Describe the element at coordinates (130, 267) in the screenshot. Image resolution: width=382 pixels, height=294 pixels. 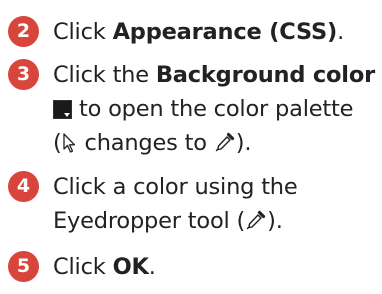
I see `ok-label: OK` at that location.